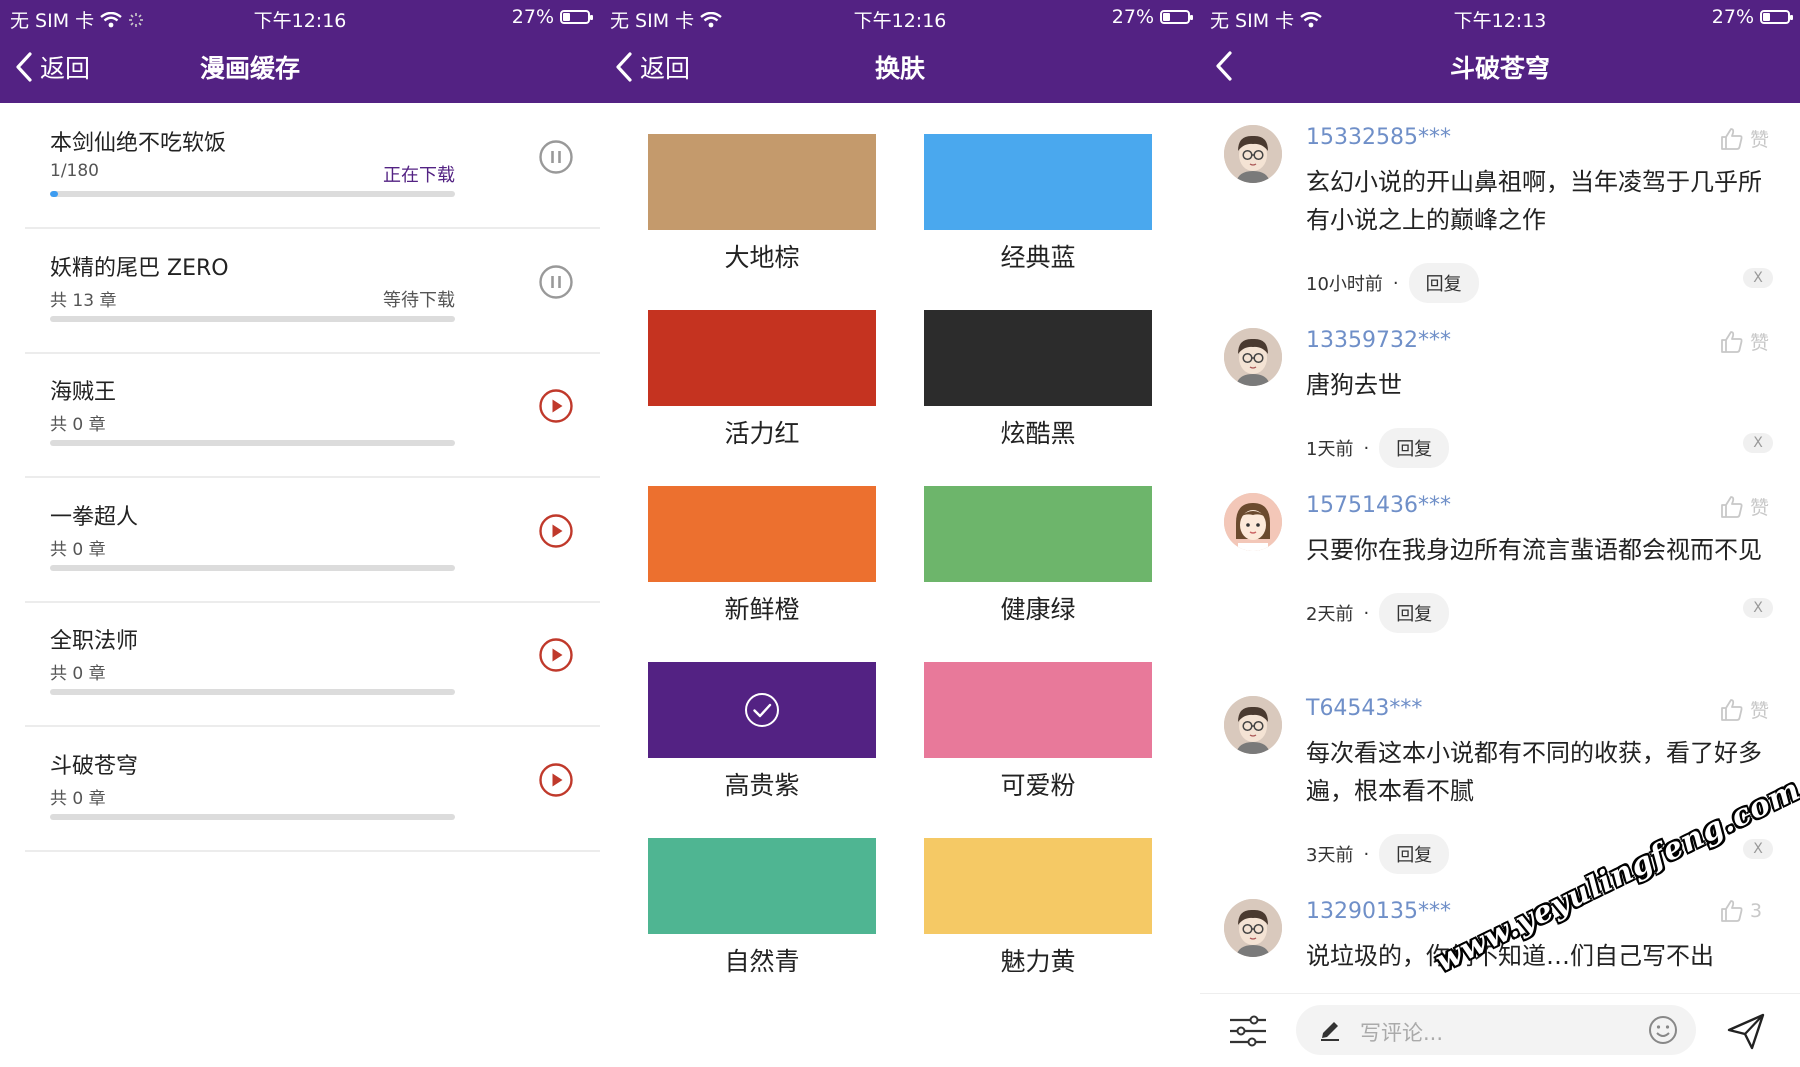 Image resolution: width=1800 pixels, height=1067 pixels. I want to click on header: 无 SIM 卡 下午12:13 27% 斗破苍穹, so click(1500, 51).